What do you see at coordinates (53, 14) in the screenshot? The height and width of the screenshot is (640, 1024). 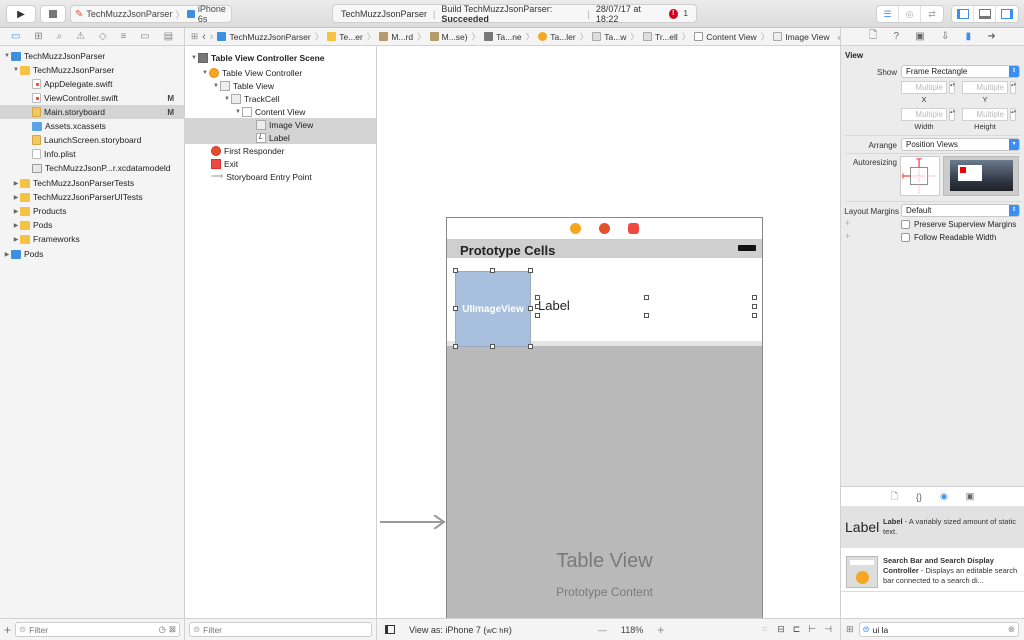 I see `stop-button` at bounding box center [53, 14].